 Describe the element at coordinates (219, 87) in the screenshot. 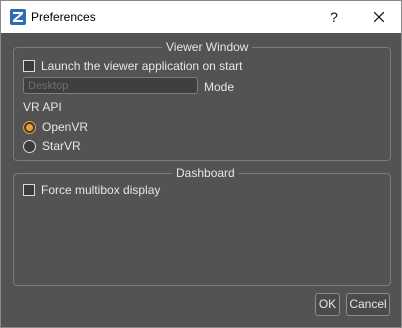

I see `mode-label: Mode` at that location.